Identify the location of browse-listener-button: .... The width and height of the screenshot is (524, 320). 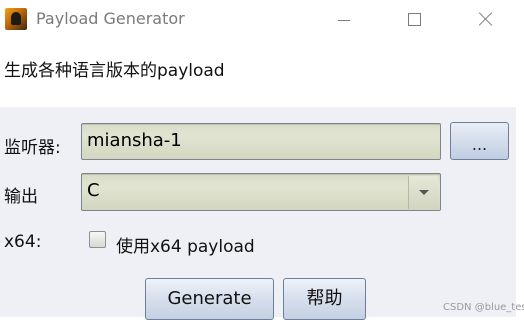
(479, 141).